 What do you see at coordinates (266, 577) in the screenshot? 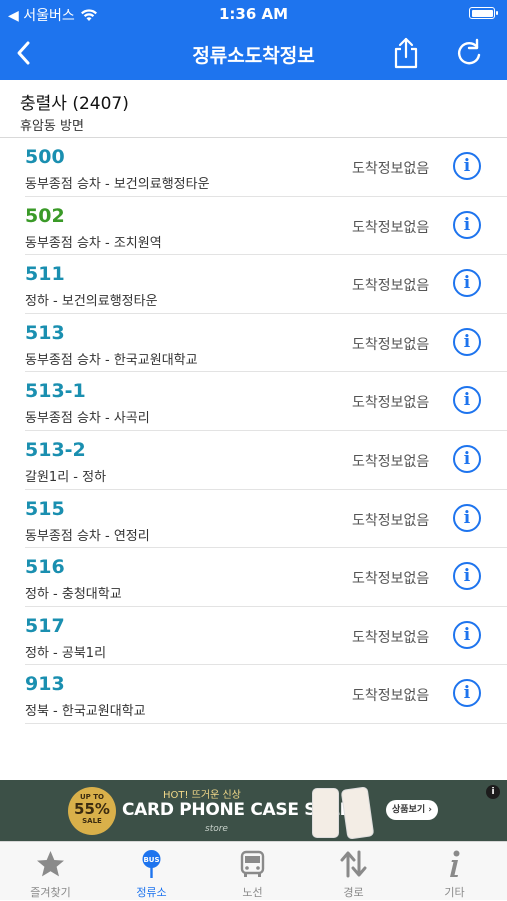
I see `bus-row: 516 정하 - 충청대학교 도착정보없음 i` at bounding box center [266, 577].